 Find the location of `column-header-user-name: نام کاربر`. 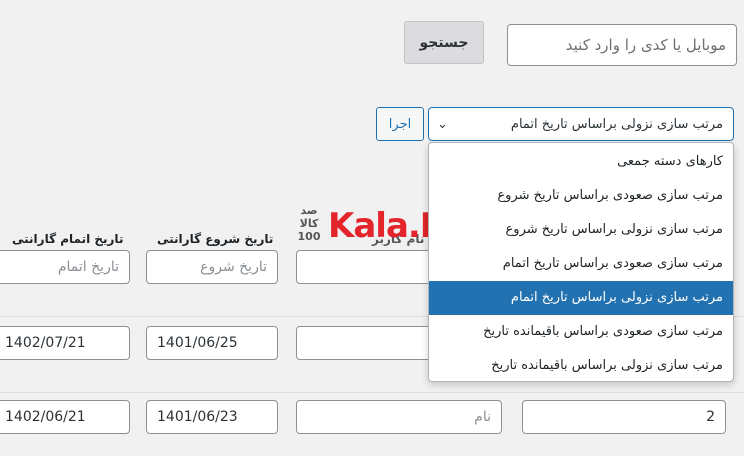

column-header-user-name: نام کاربر is located at coordinates (398, 239).